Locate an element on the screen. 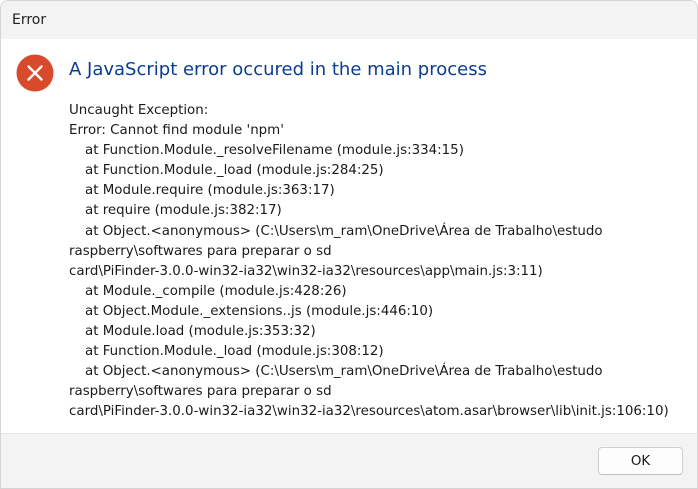 The width and height of the screenshot is (698, 489). dialog-footer: OK is located at coordinates (349, 460).